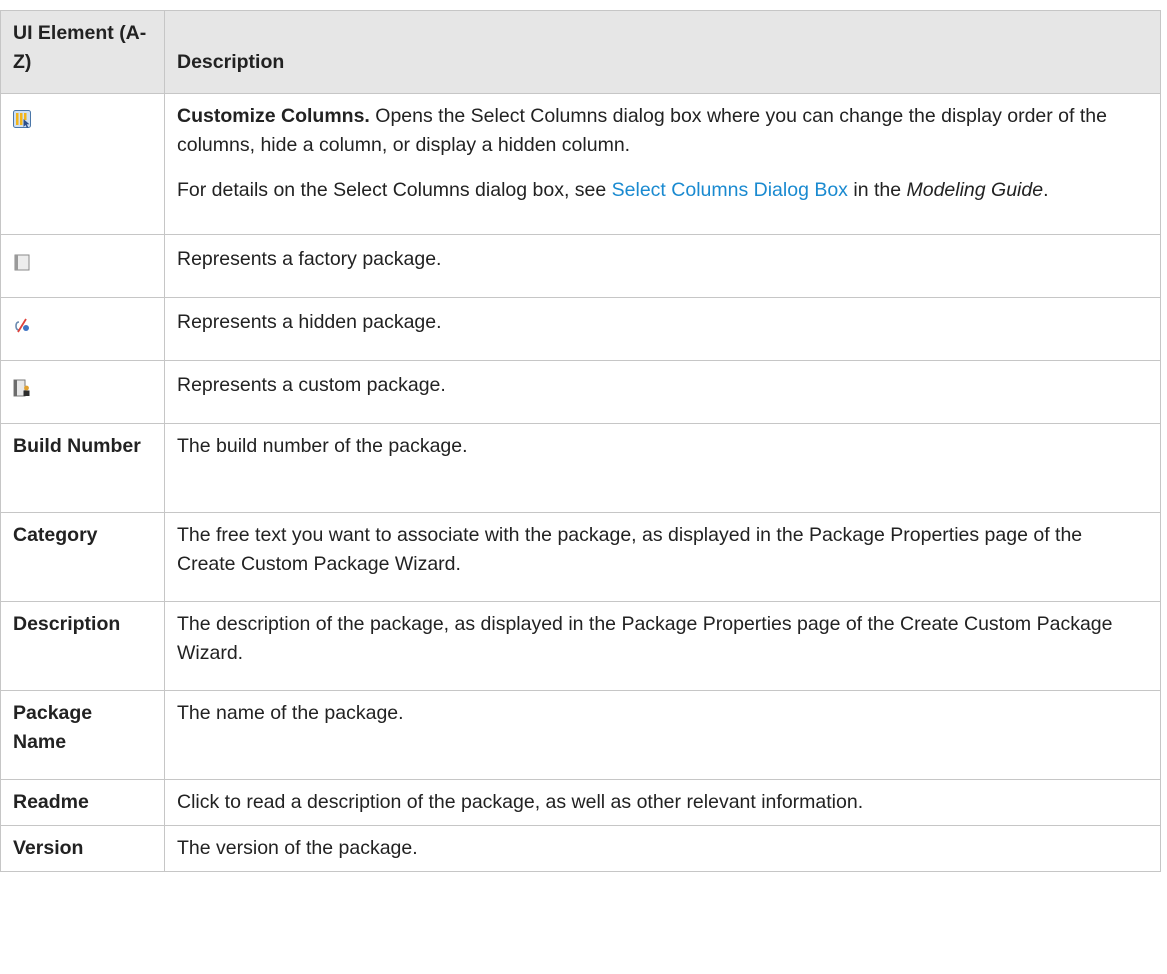  Describe the element at coordinates (22, 387) in the screenshot. I see `custom-package-icon` at that location.